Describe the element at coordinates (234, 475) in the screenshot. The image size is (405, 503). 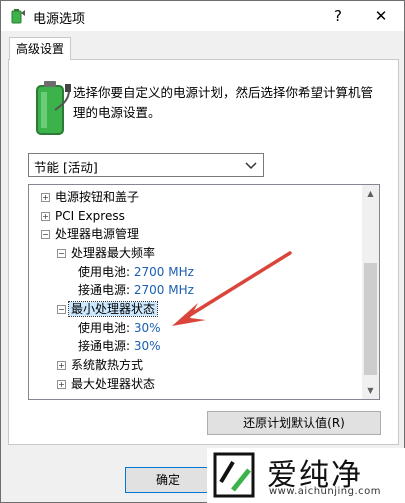
I see `brand-logo-icon` at that location.